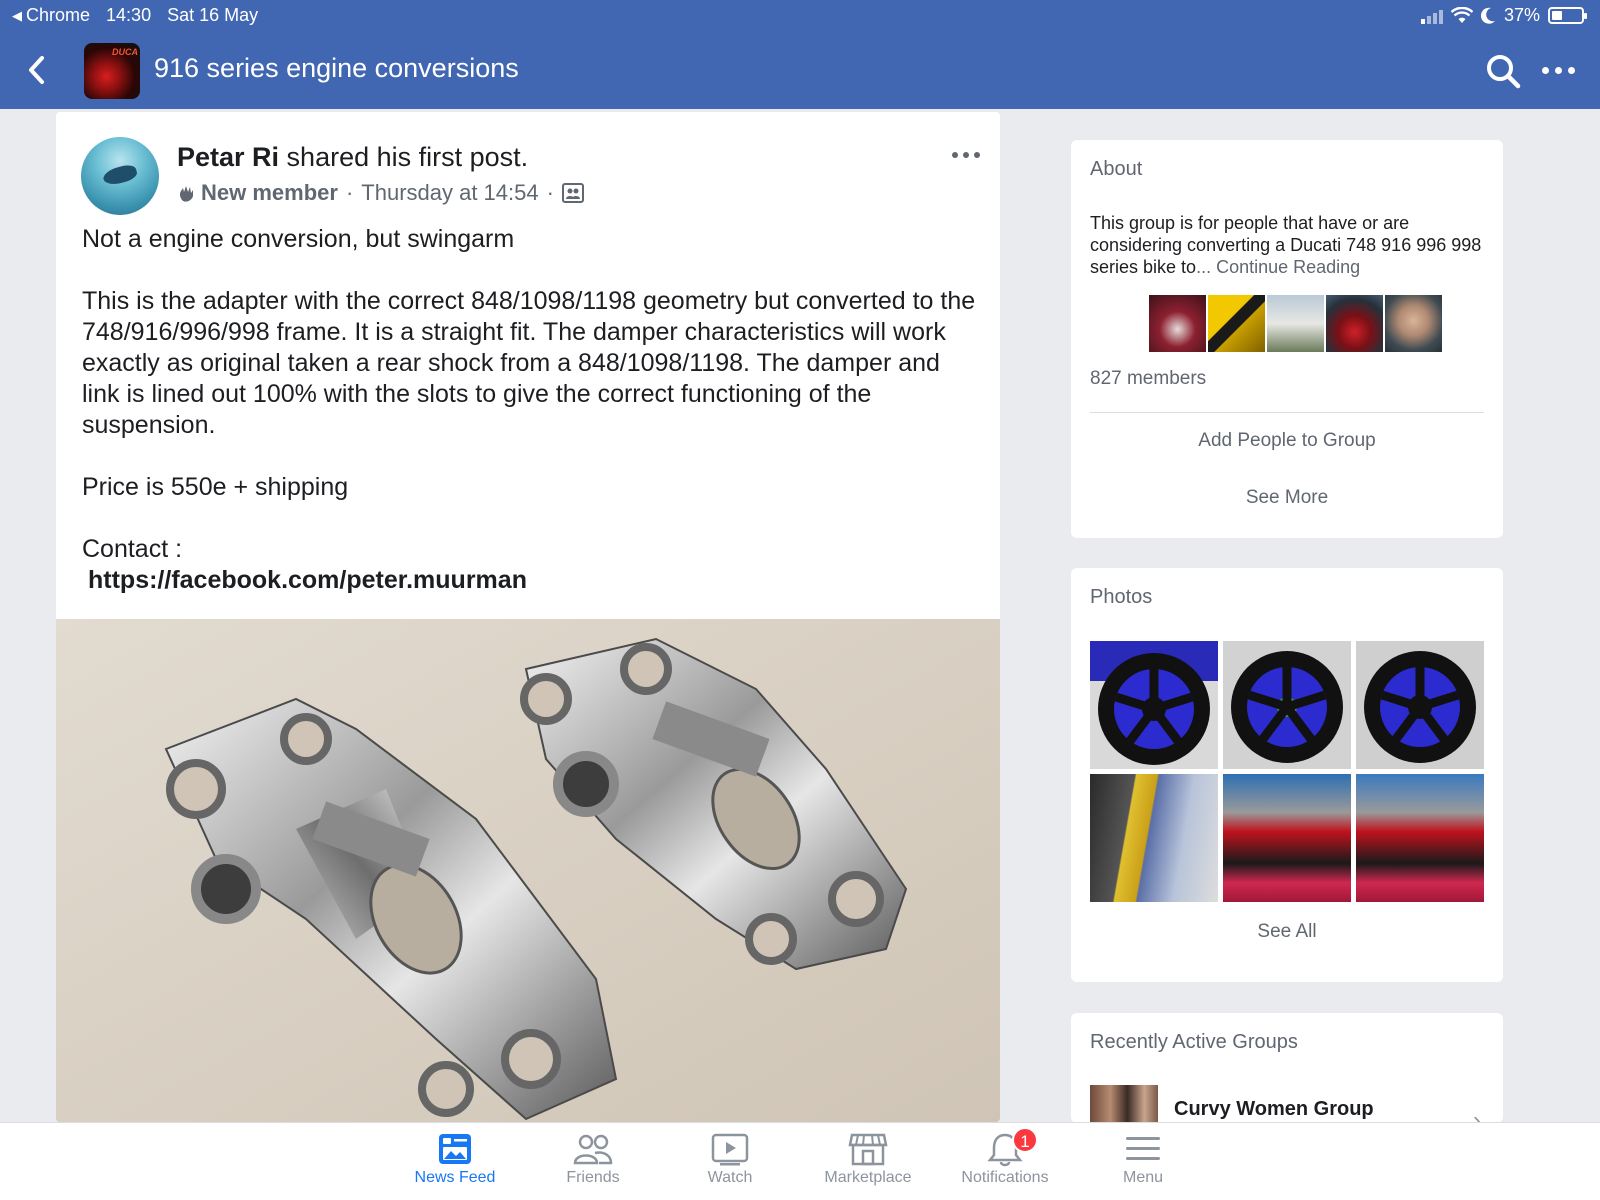 The image size is (1600, 1200). What do you see at coordinates (1124, 1104) in the screenshot?
I see `group-thumbnail` at bounding box center [1124, 1104].